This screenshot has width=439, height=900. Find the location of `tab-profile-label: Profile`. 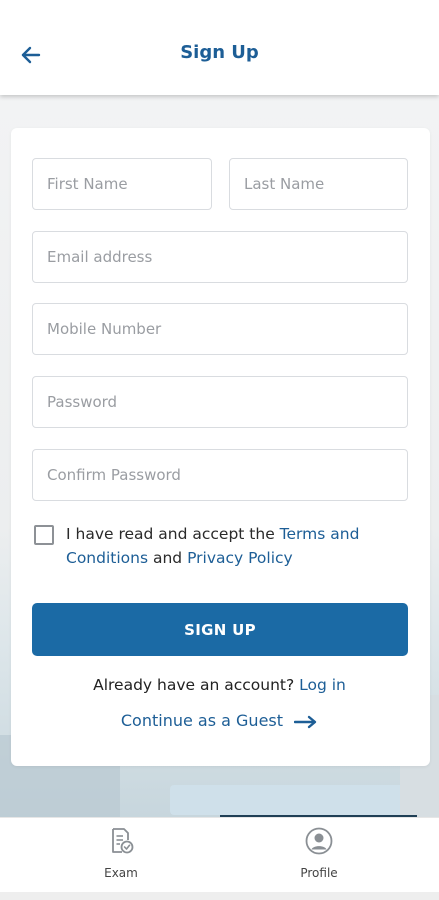

tab-profile-label: Profile is located at coordinates (319, 873).